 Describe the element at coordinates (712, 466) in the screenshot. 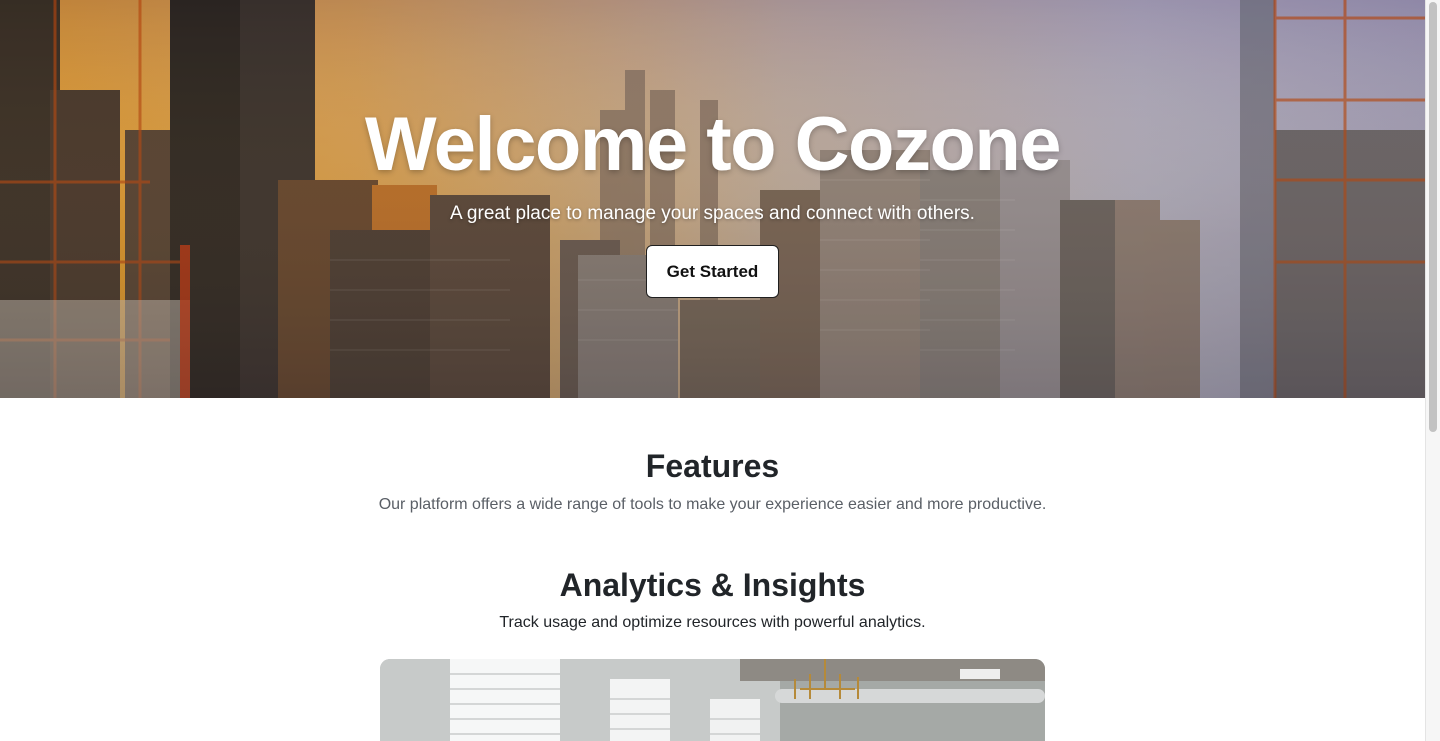

I see `features-heading: Features` at that location.